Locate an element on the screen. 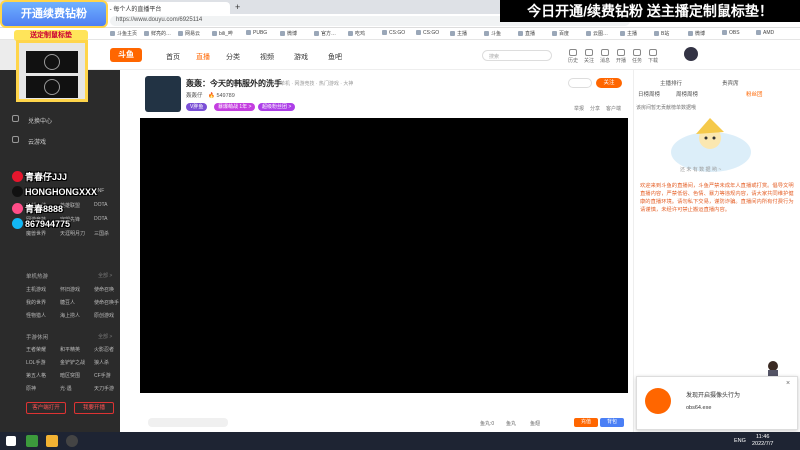  sidebar-game-link: 糖豆人 is located at coordinates (67, 302).